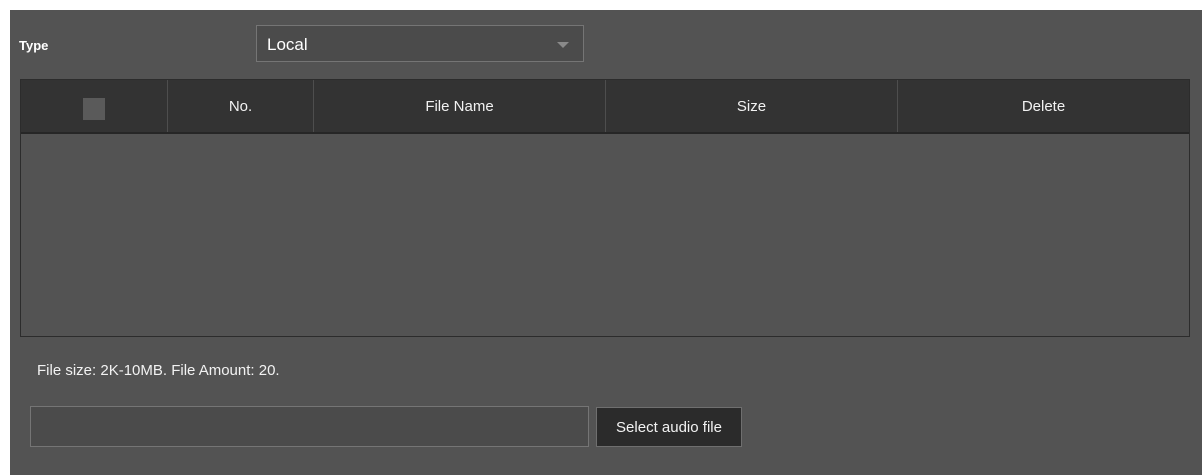 Image resolution: width=1202 pixels, height=475 pixels. Describe the element at coordinates (460, 106) in the screenshot. I see `column-header-file-name: File Name` at that location.